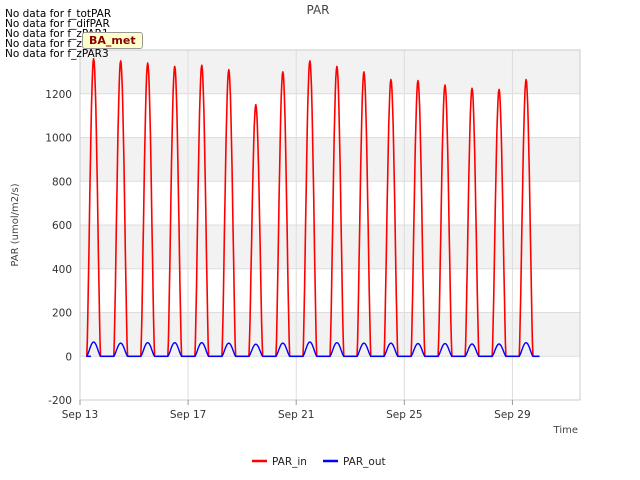 The image size is (640, 480). What do you see at coordinates (319, 462) in the screenshot?
I see `legend: PAR_in PAR_out` at bounding box center [319, 462].